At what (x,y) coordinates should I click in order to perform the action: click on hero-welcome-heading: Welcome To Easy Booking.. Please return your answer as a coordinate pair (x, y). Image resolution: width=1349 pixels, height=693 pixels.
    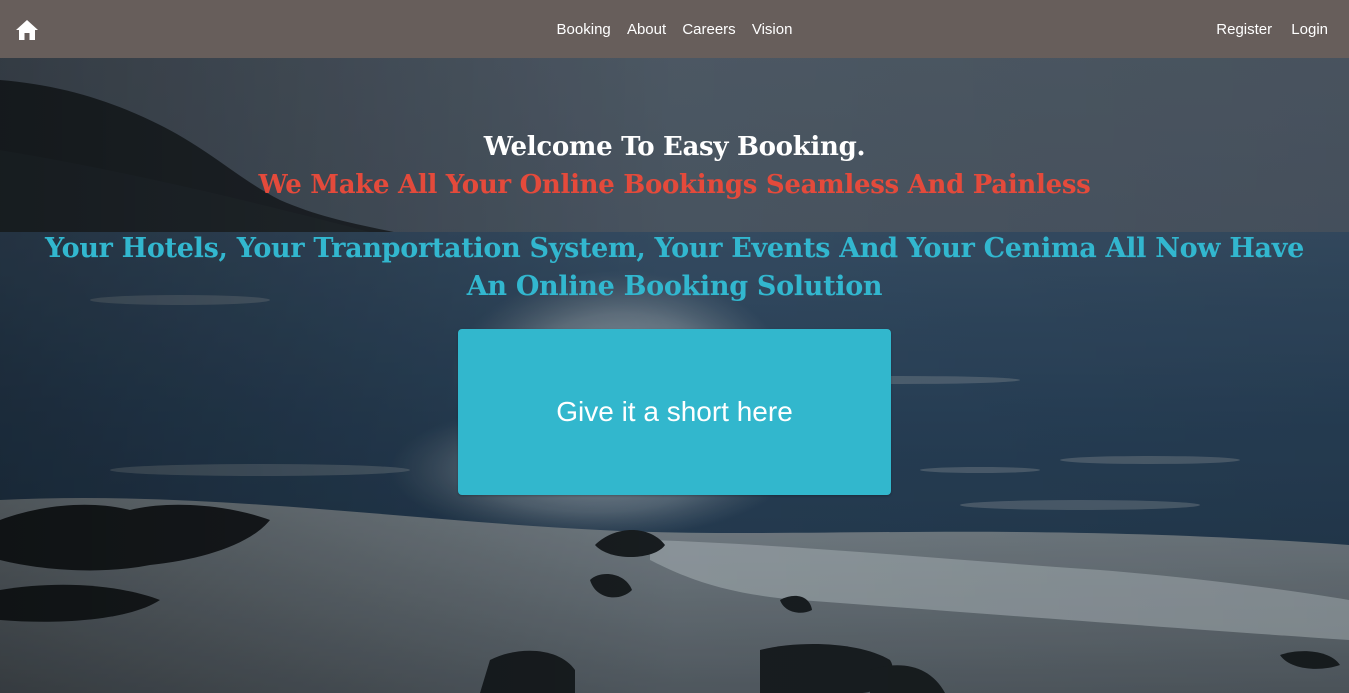
    Looking at the image, I should click on (674, 147).